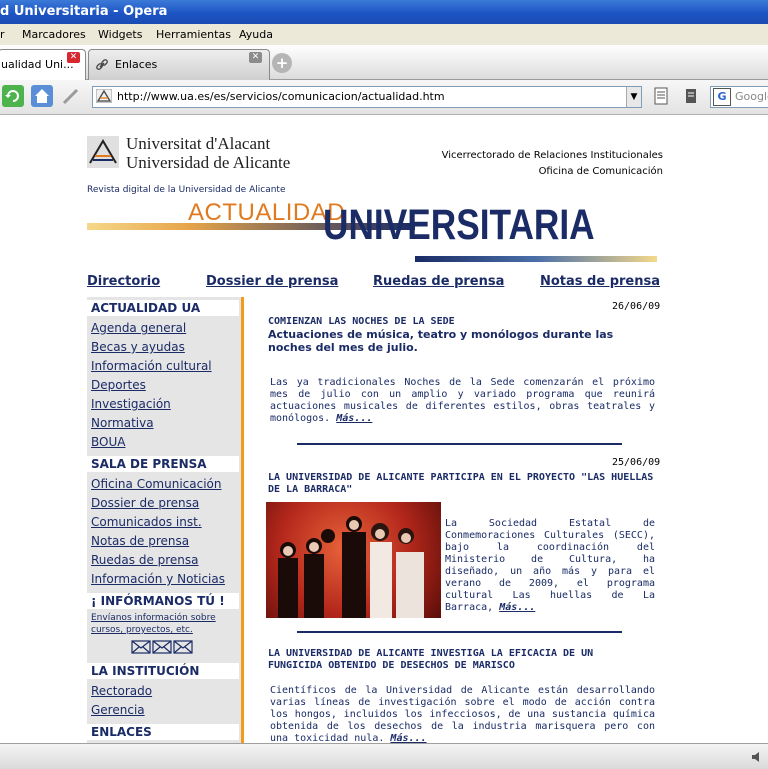  Describe the element at coordinates (42, 96) in the screenshot. I see `home-icon` at that location.